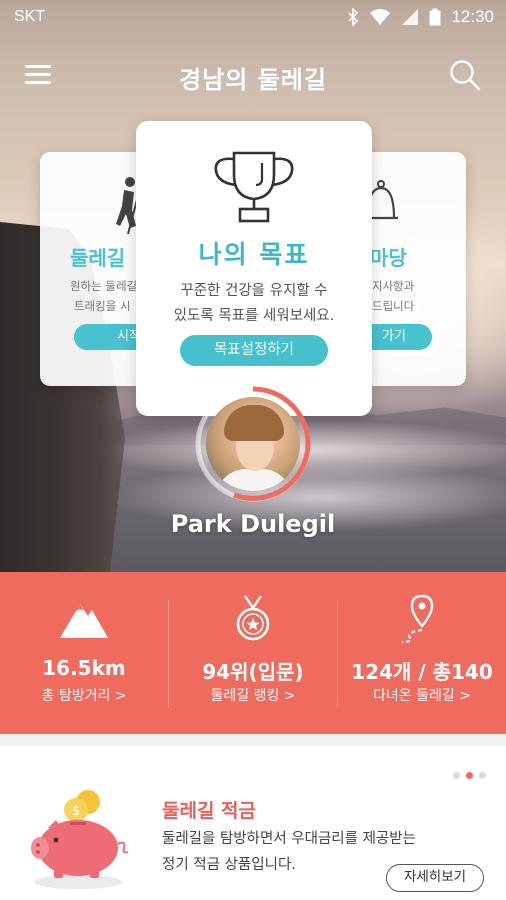 This screenshot has width=506, height=900. What do you see at coordinates (84, 668) in the screenshot?
I see `stat-value: 16.5km` at bounding box center [84, 668].